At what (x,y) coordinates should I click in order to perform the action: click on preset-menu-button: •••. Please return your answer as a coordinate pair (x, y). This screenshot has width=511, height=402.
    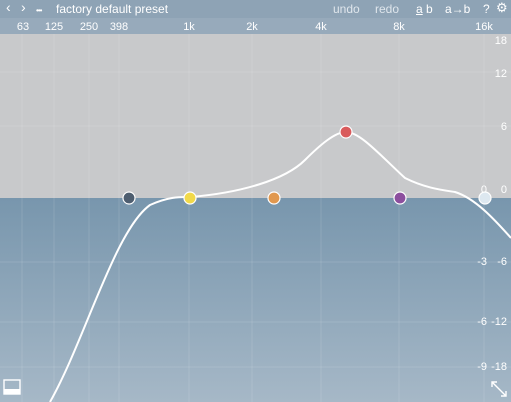
    Looking at the image, I should click on (39, 11).